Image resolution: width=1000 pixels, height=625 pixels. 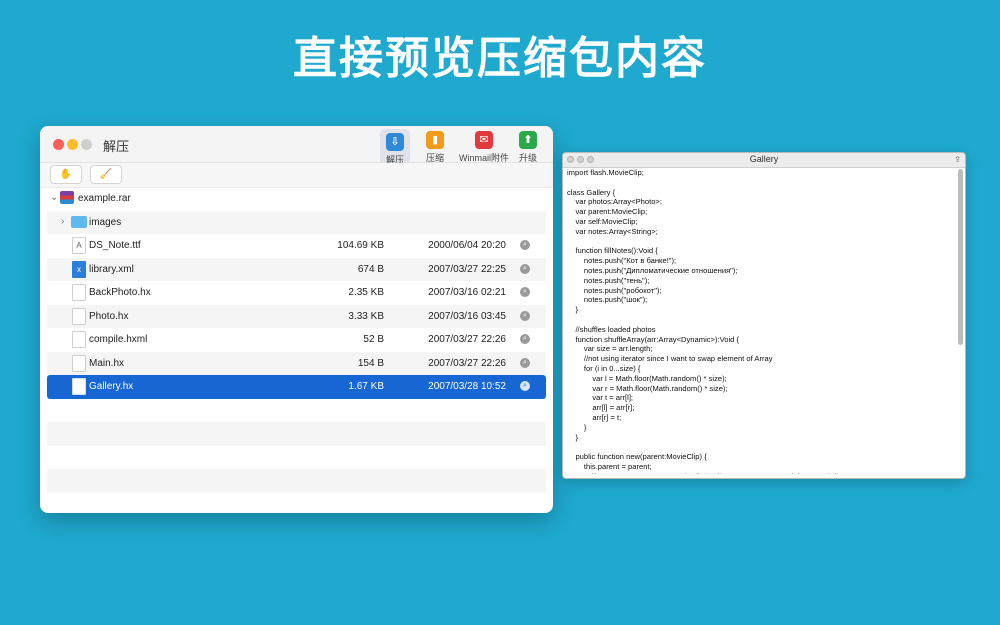 I want to click on zoom-button, so click(x=86, y=144).